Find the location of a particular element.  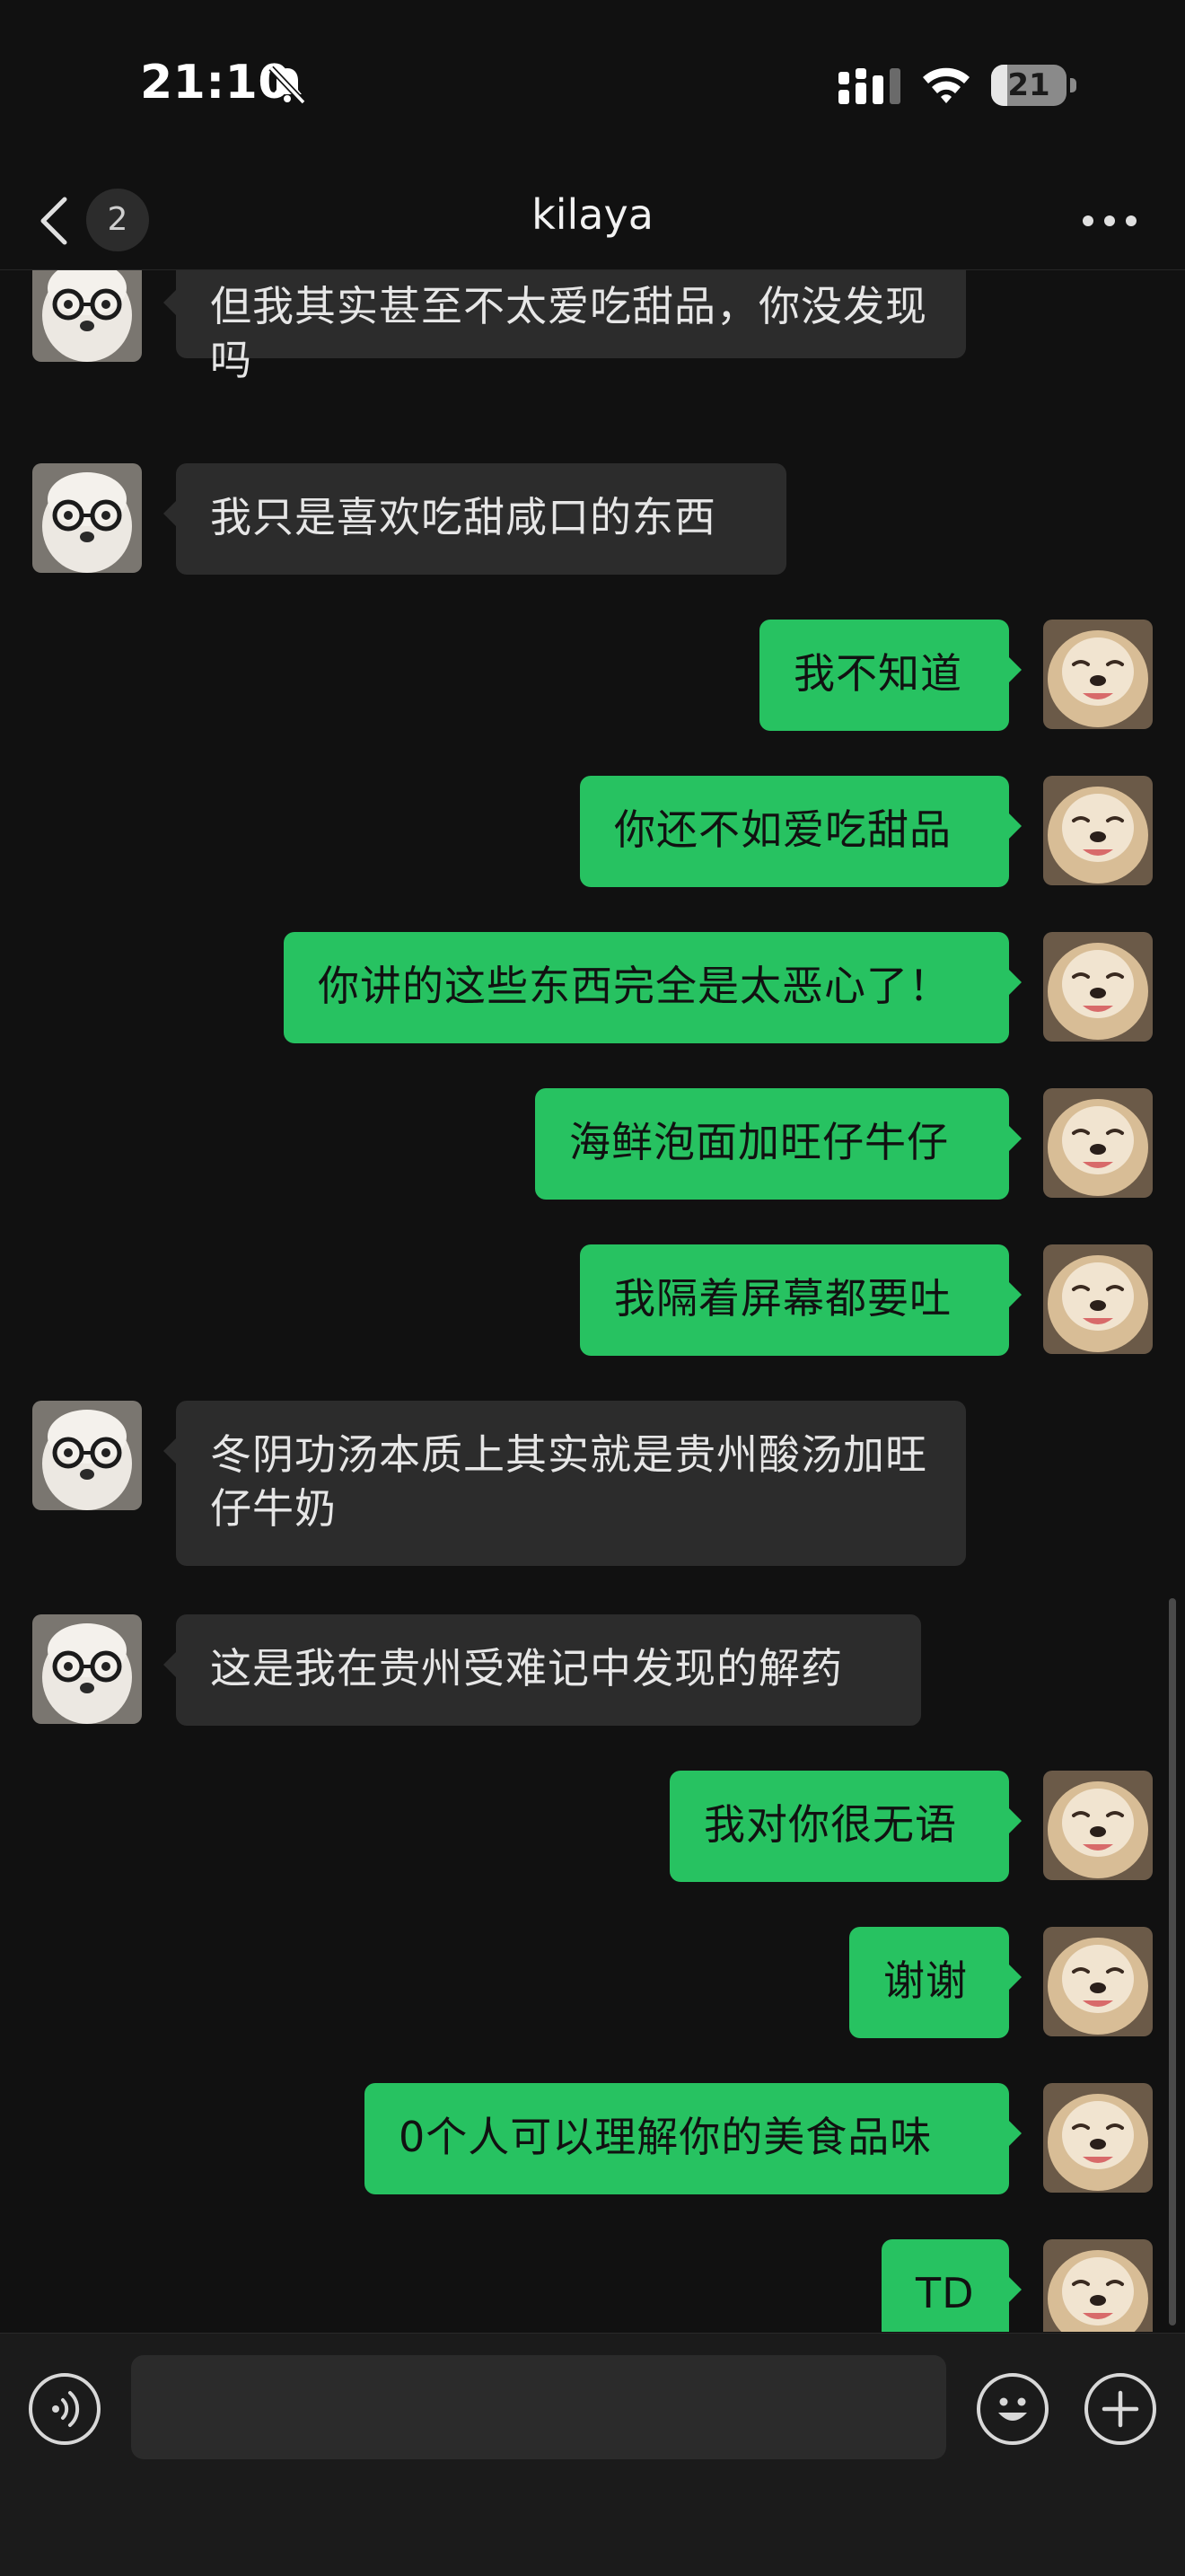

sent-message-bubble: 我隔着屏幕都要吐 is located at coordinates (801, 1300).